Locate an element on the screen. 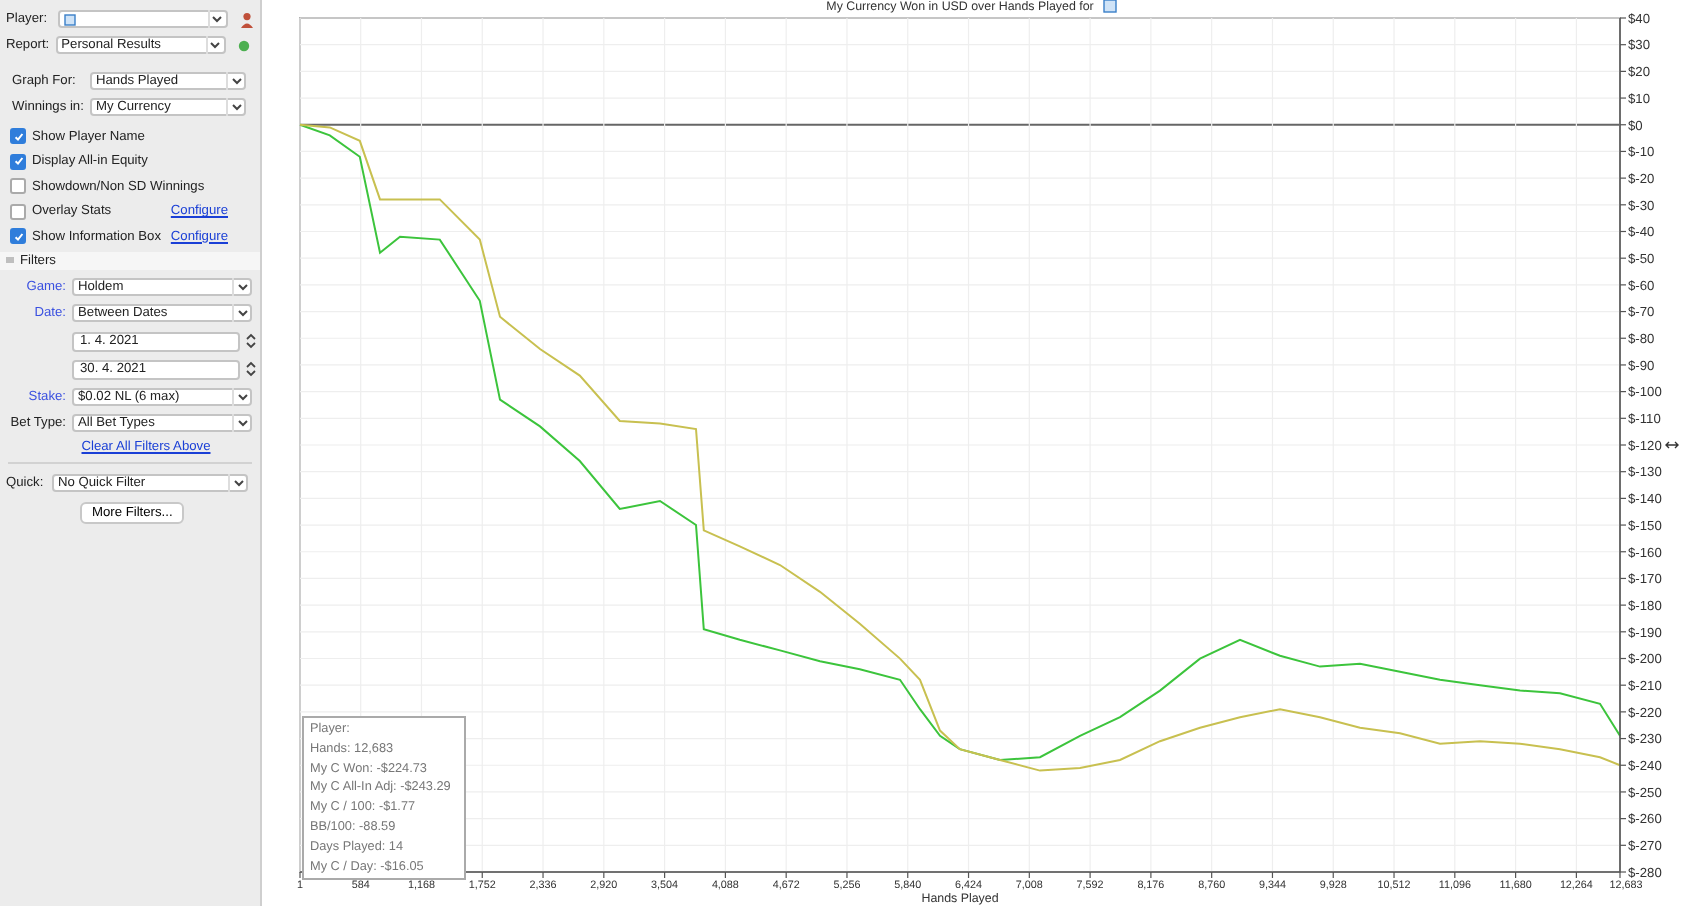 This screenshot has height=906, width=1708. person-icon is located at coordinates (246, 19).